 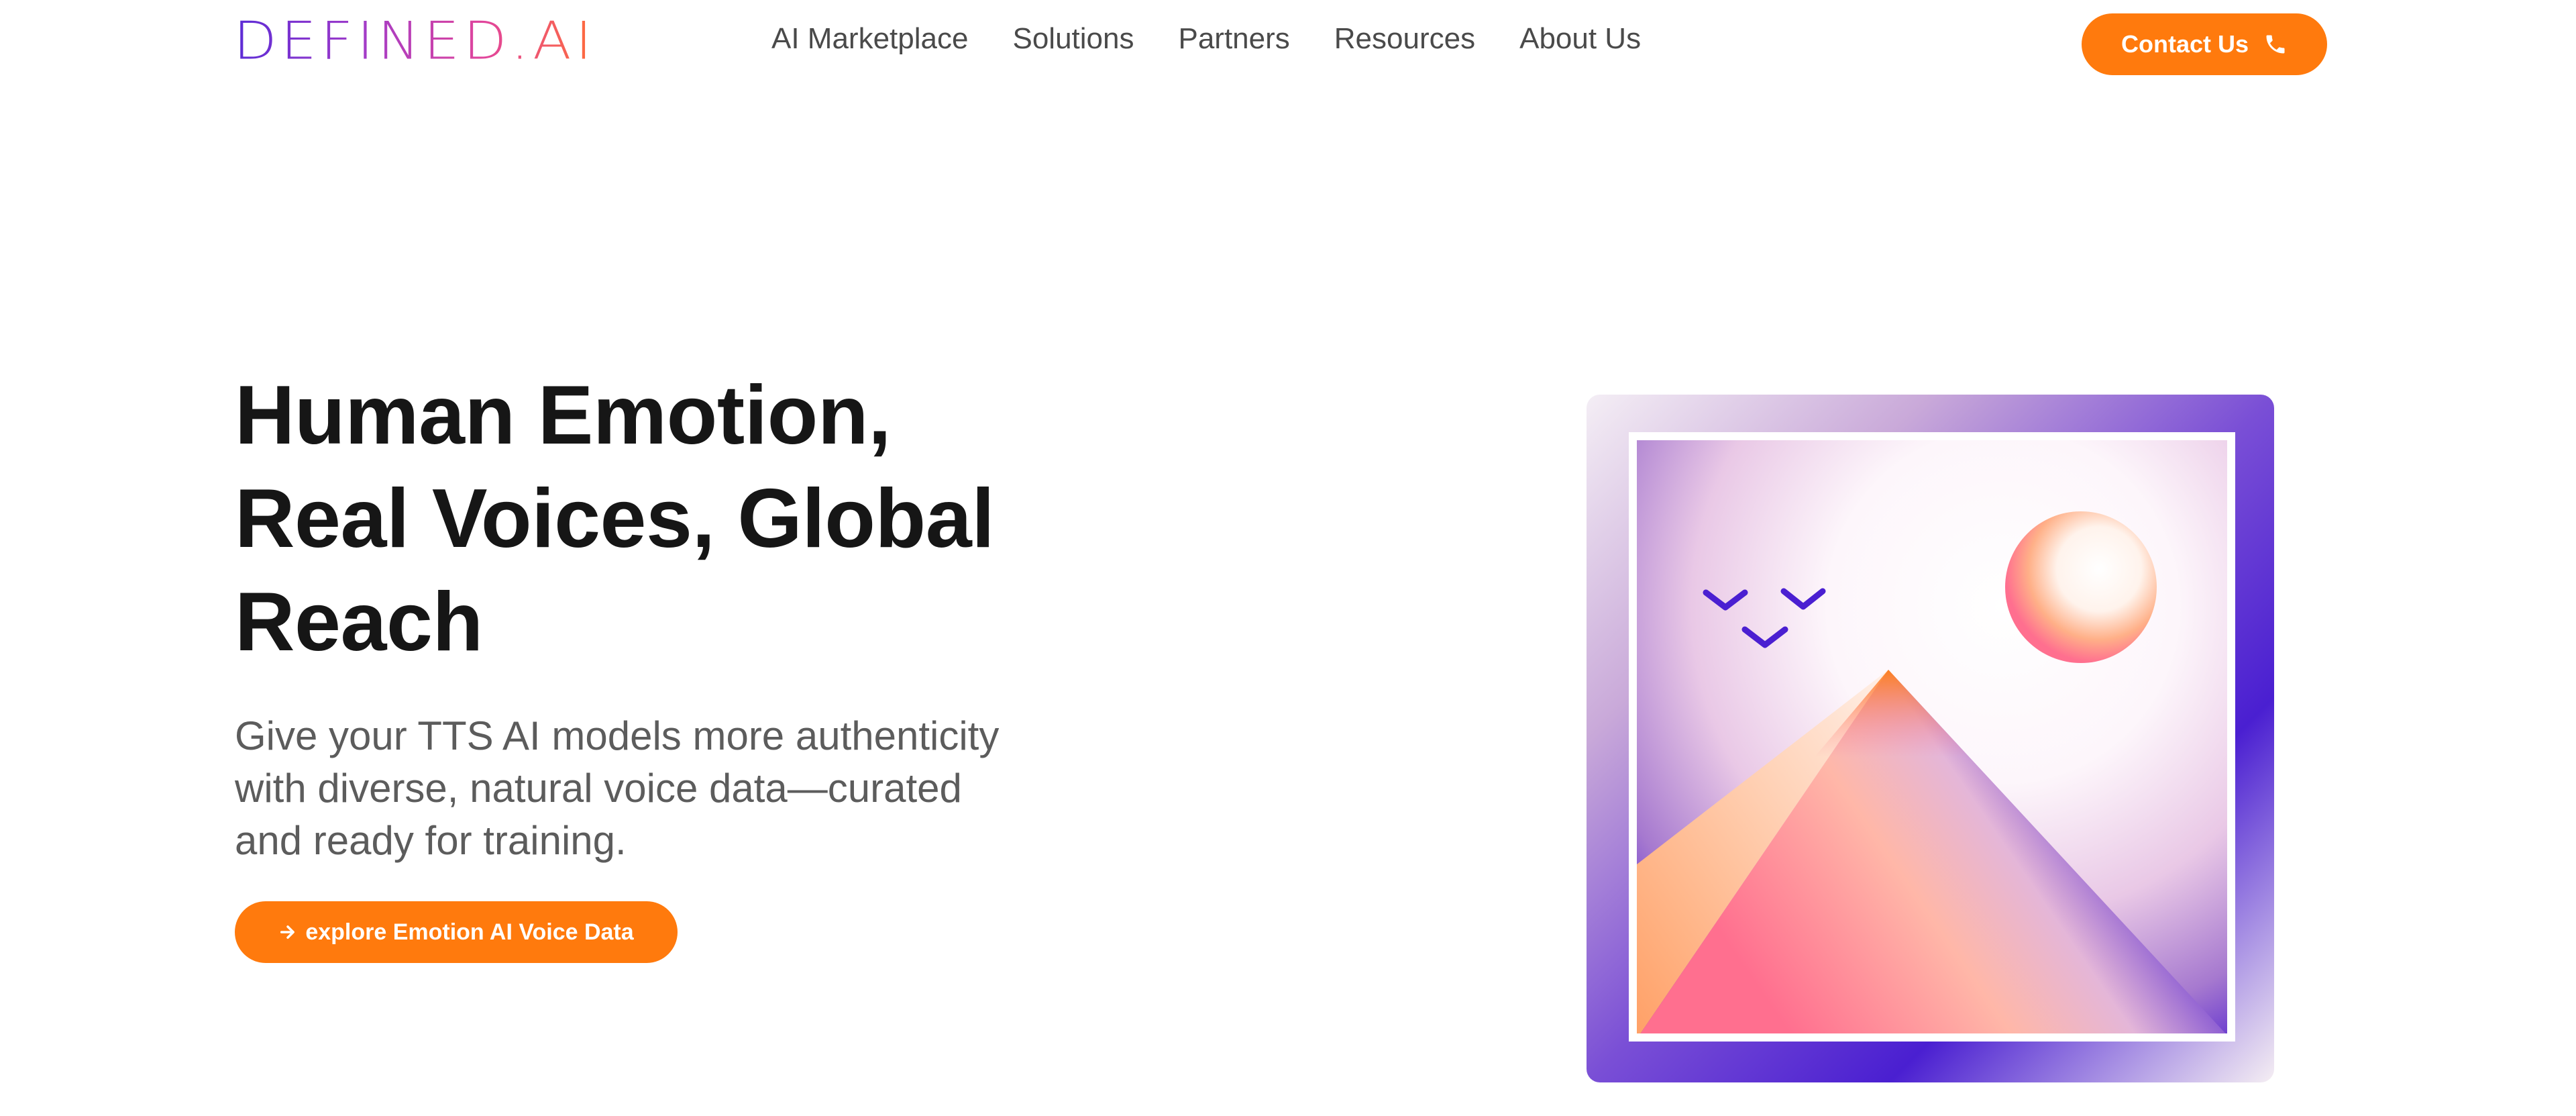 What do you see at coordinates (431, 840) in the screenshot?
I see `hero-subtitle-line: and ready for training.` at bounding box center [431, 840].